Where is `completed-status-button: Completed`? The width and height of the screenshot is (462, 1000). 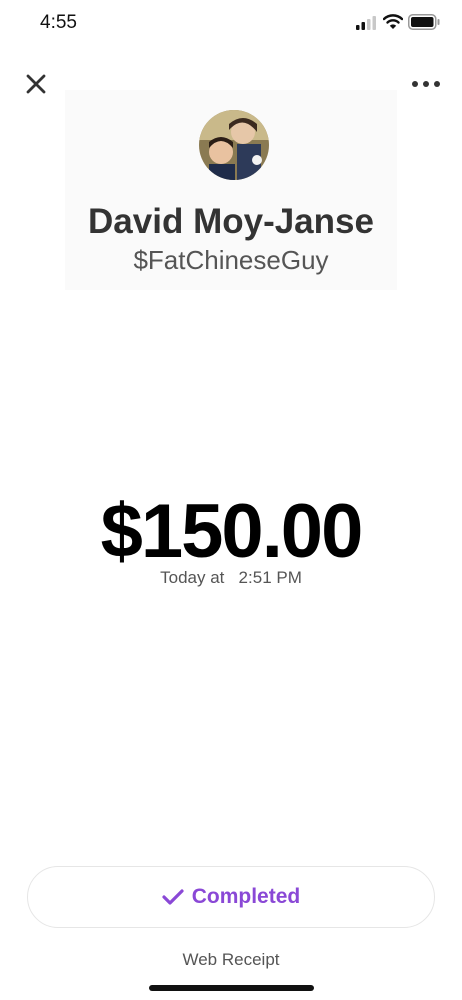 completed-status-button: Completed is located at coordinates (231, 897).